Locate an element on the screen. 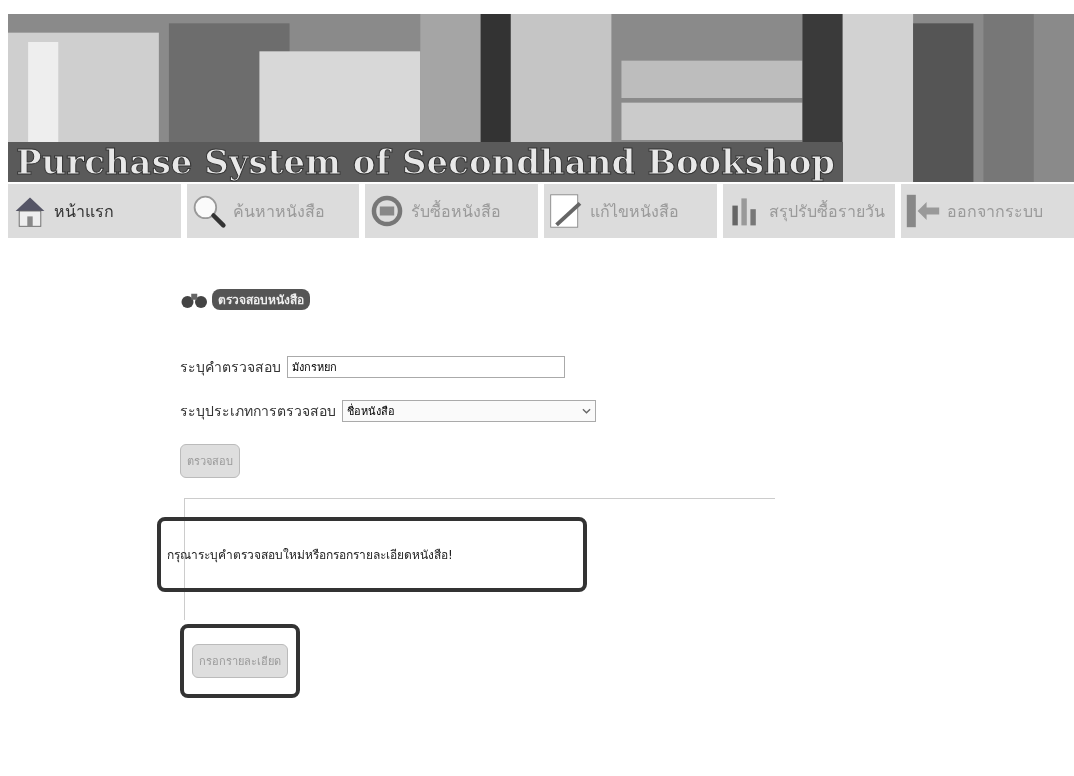 The image size is (1074, 776). section-heading: ตรวจสอบหนังสือ is located at coordinates (261, 299).